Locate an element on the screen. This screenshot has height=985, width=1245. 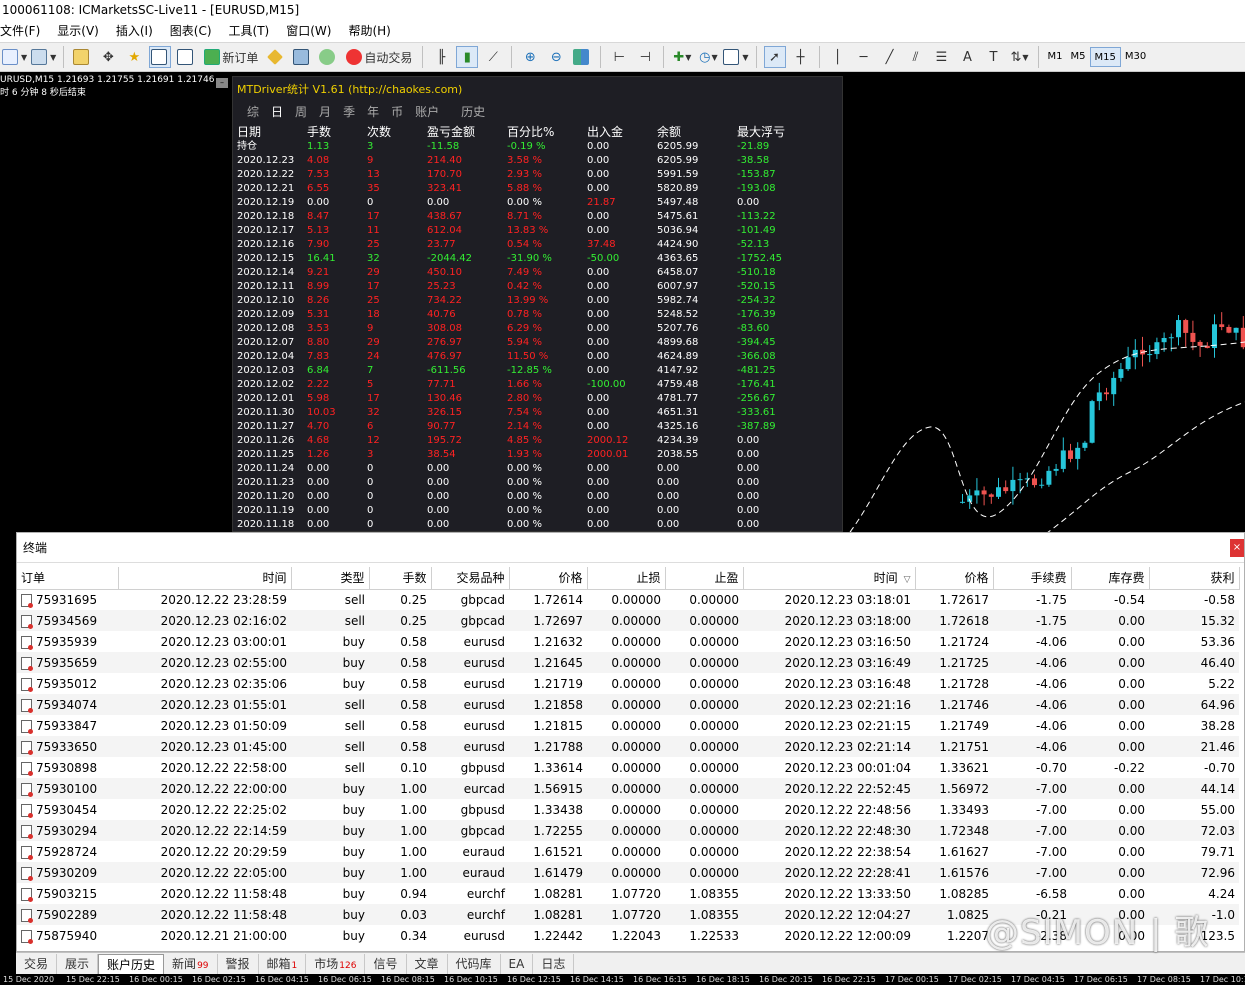
orders-col-header: 止损 is located at coordinates (626, 578).